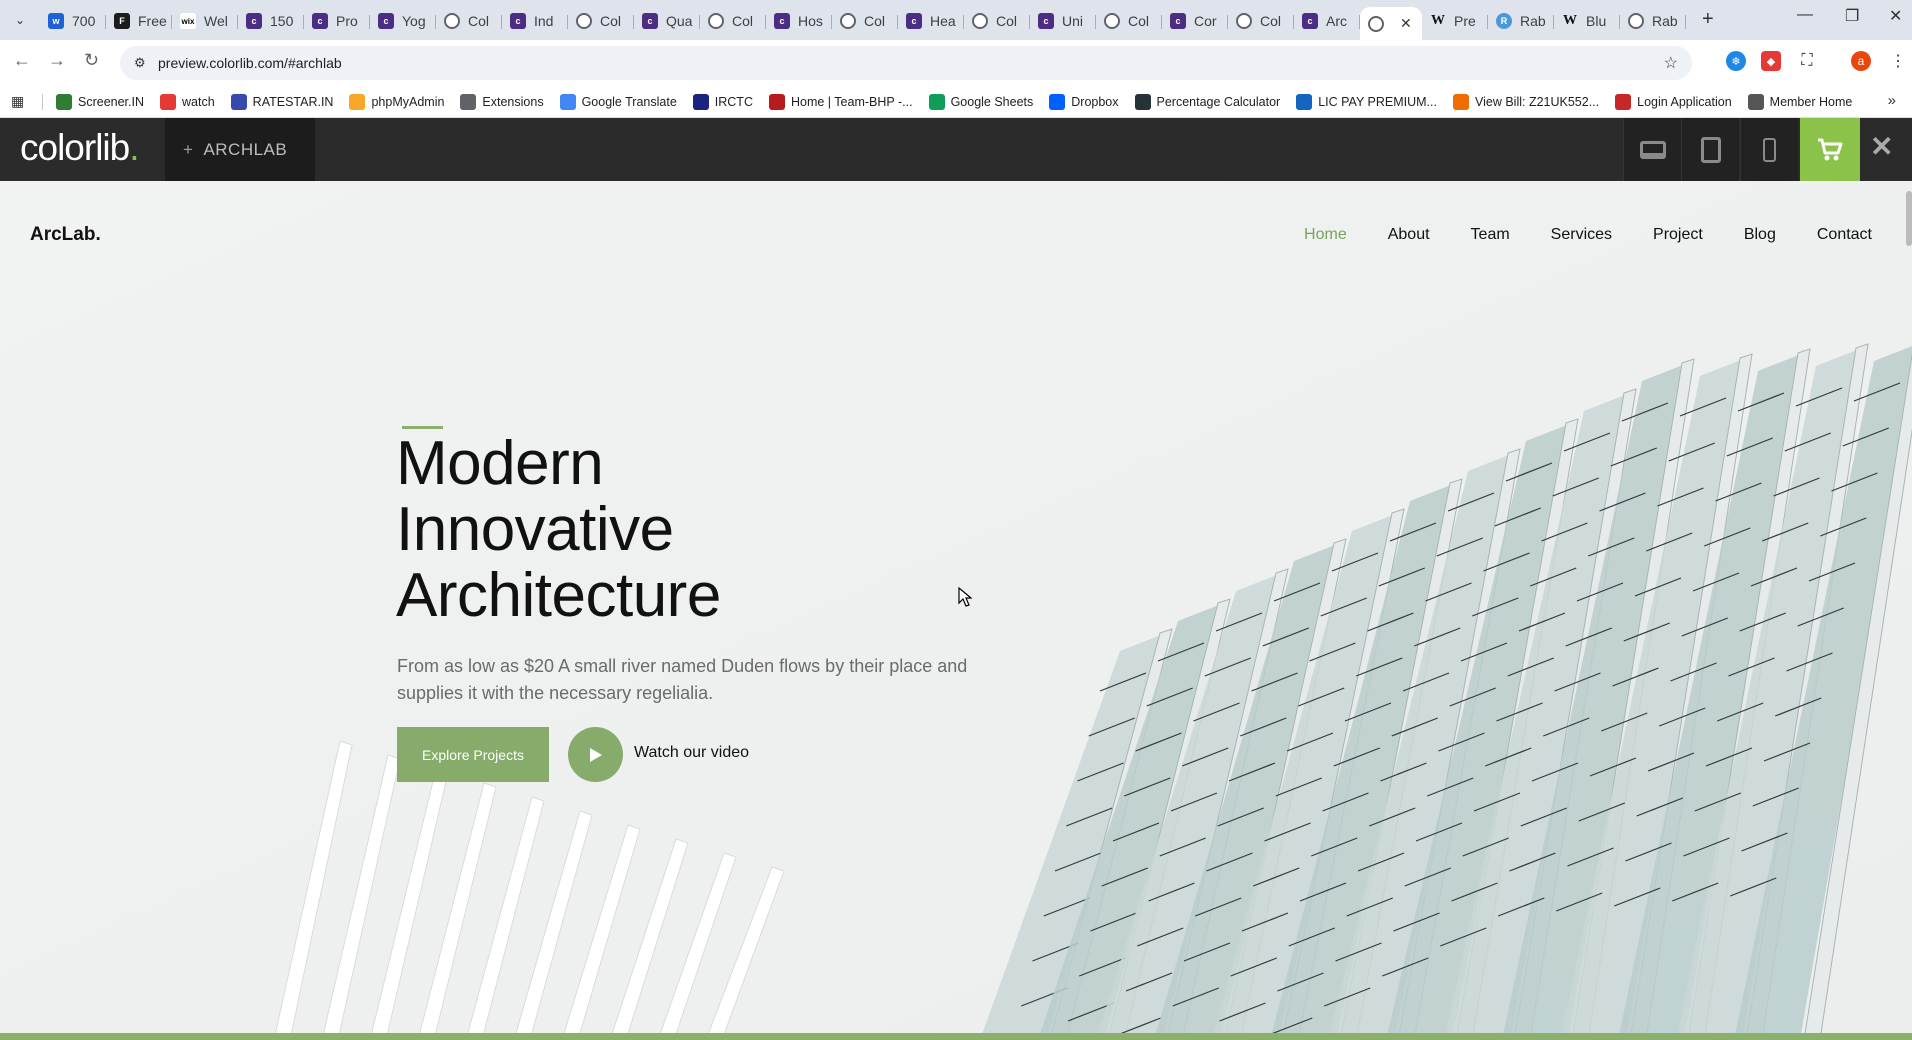  Describe the element at coordinates (140, 63) in the screenshot. I see `site-info-icon: ⚙` at that location.